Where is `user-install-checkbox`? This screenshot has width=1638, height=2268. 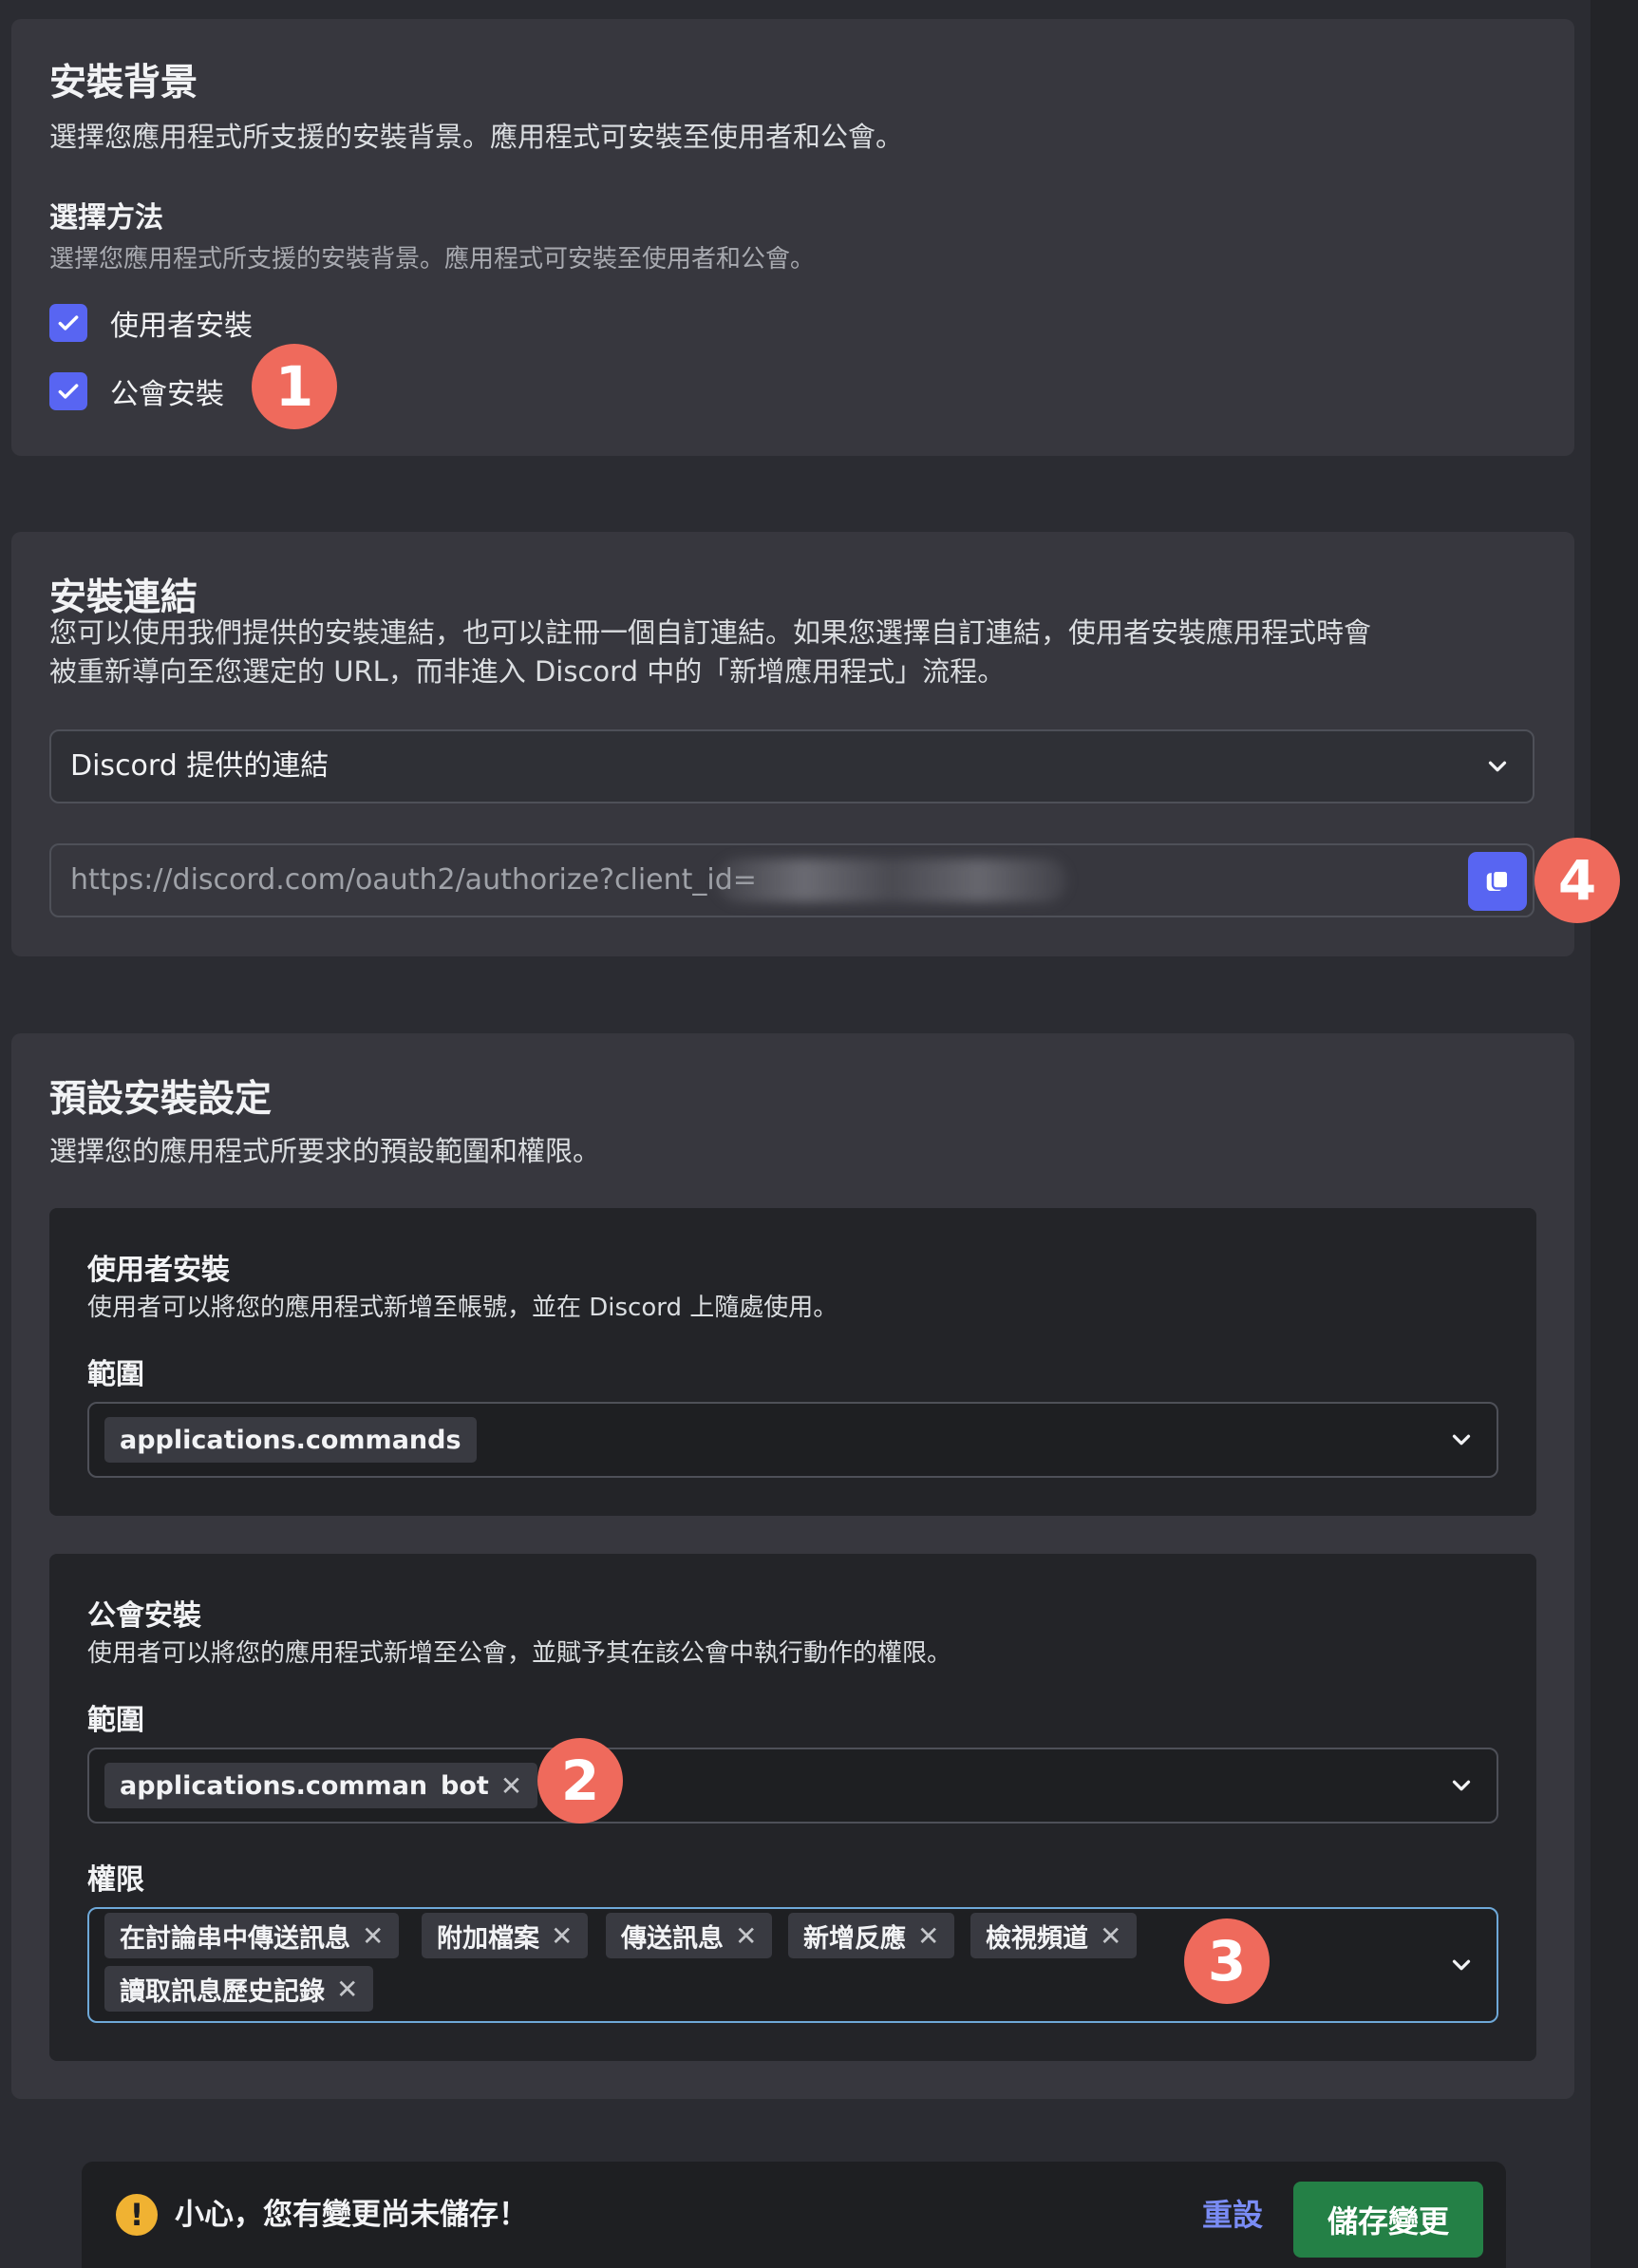 user-install-checkbox is located at coordinates (68, 323).